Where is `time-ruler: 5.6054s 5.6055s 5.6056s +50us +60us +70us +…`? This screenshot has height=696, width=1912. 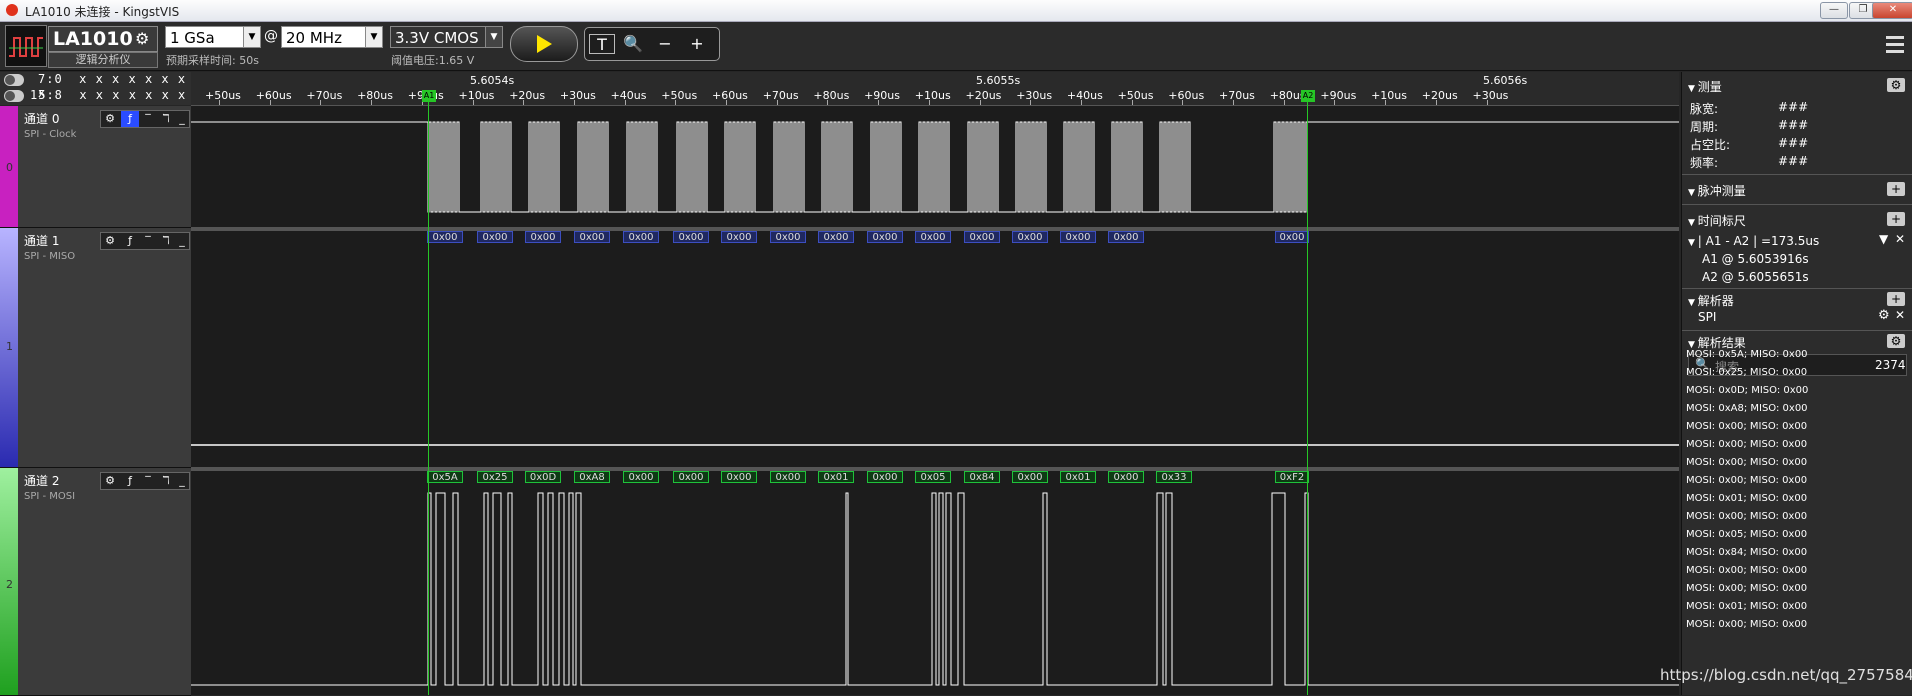
time-ruler: 5.6054s 5.6055s 5.6056s +50us +60us +70us +… is located at coordinates (935, 89).